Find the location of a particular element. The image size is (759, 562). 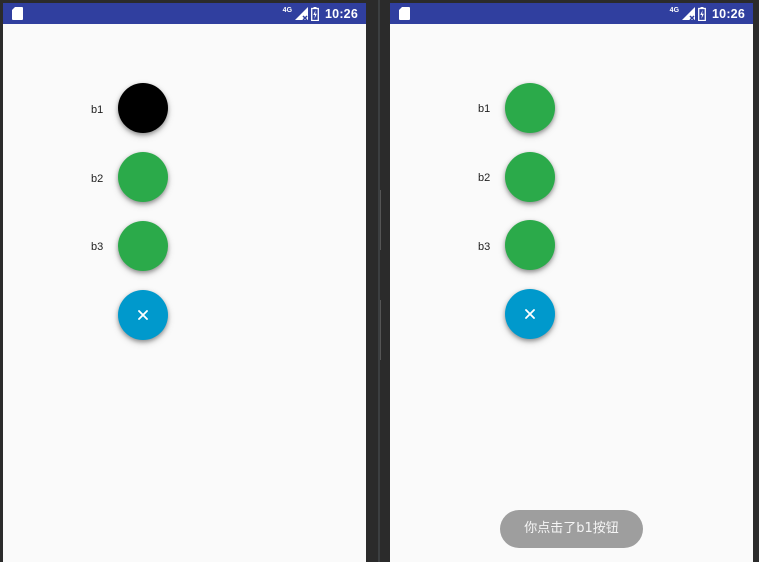

toast-message: 你点击了b1按钮 is located at coordinates (571, 529).